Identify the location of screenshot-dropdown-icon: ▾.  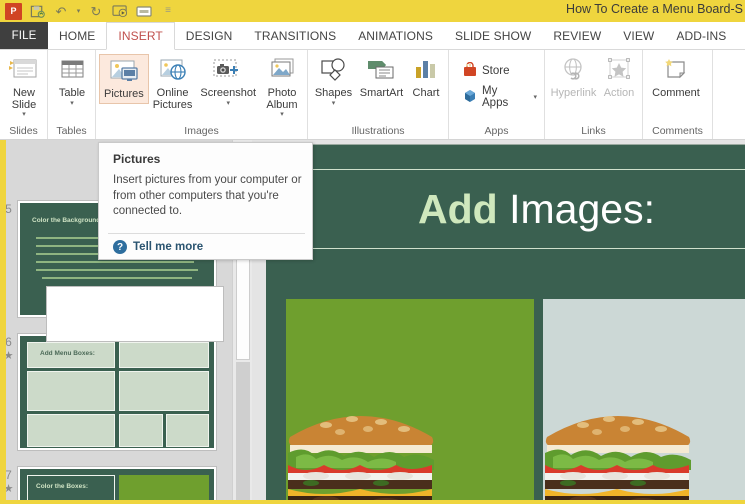
(228, 103).